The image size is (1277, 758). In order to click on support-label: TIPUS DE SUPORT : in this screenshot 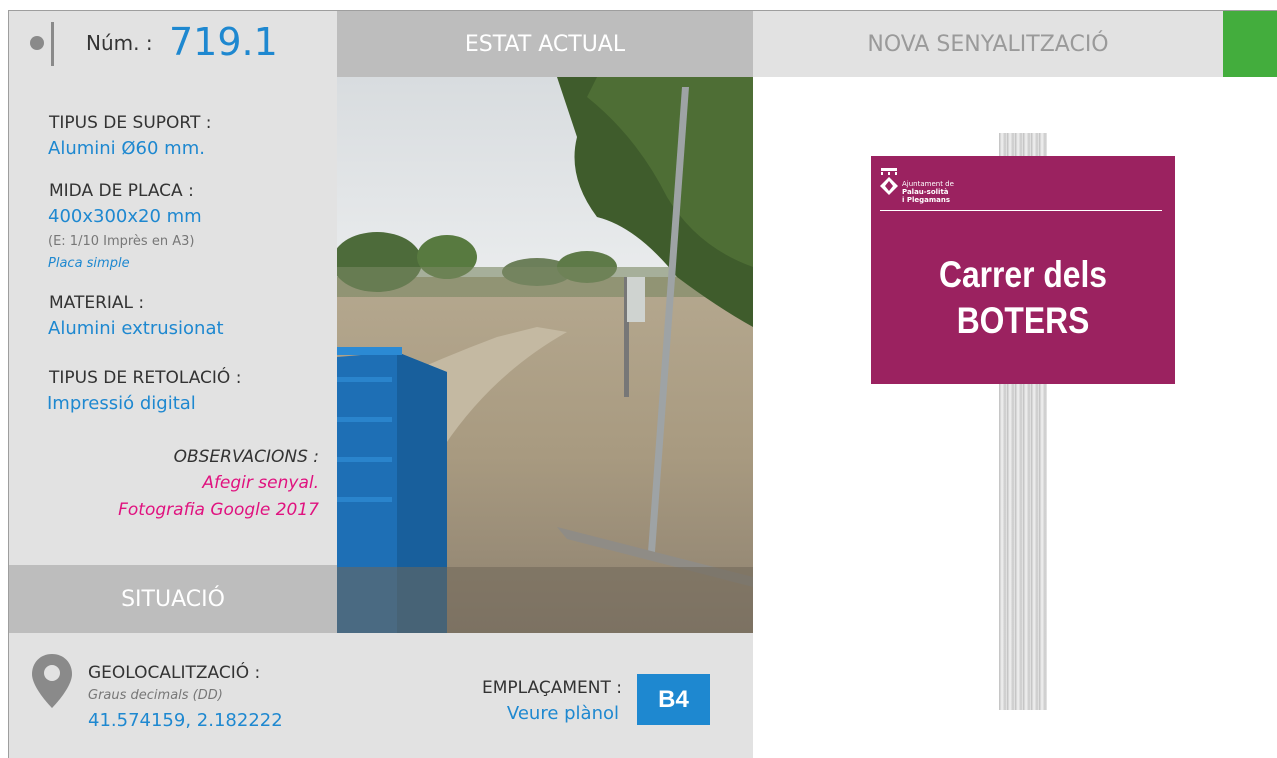, I will do `click(130, 123)`.